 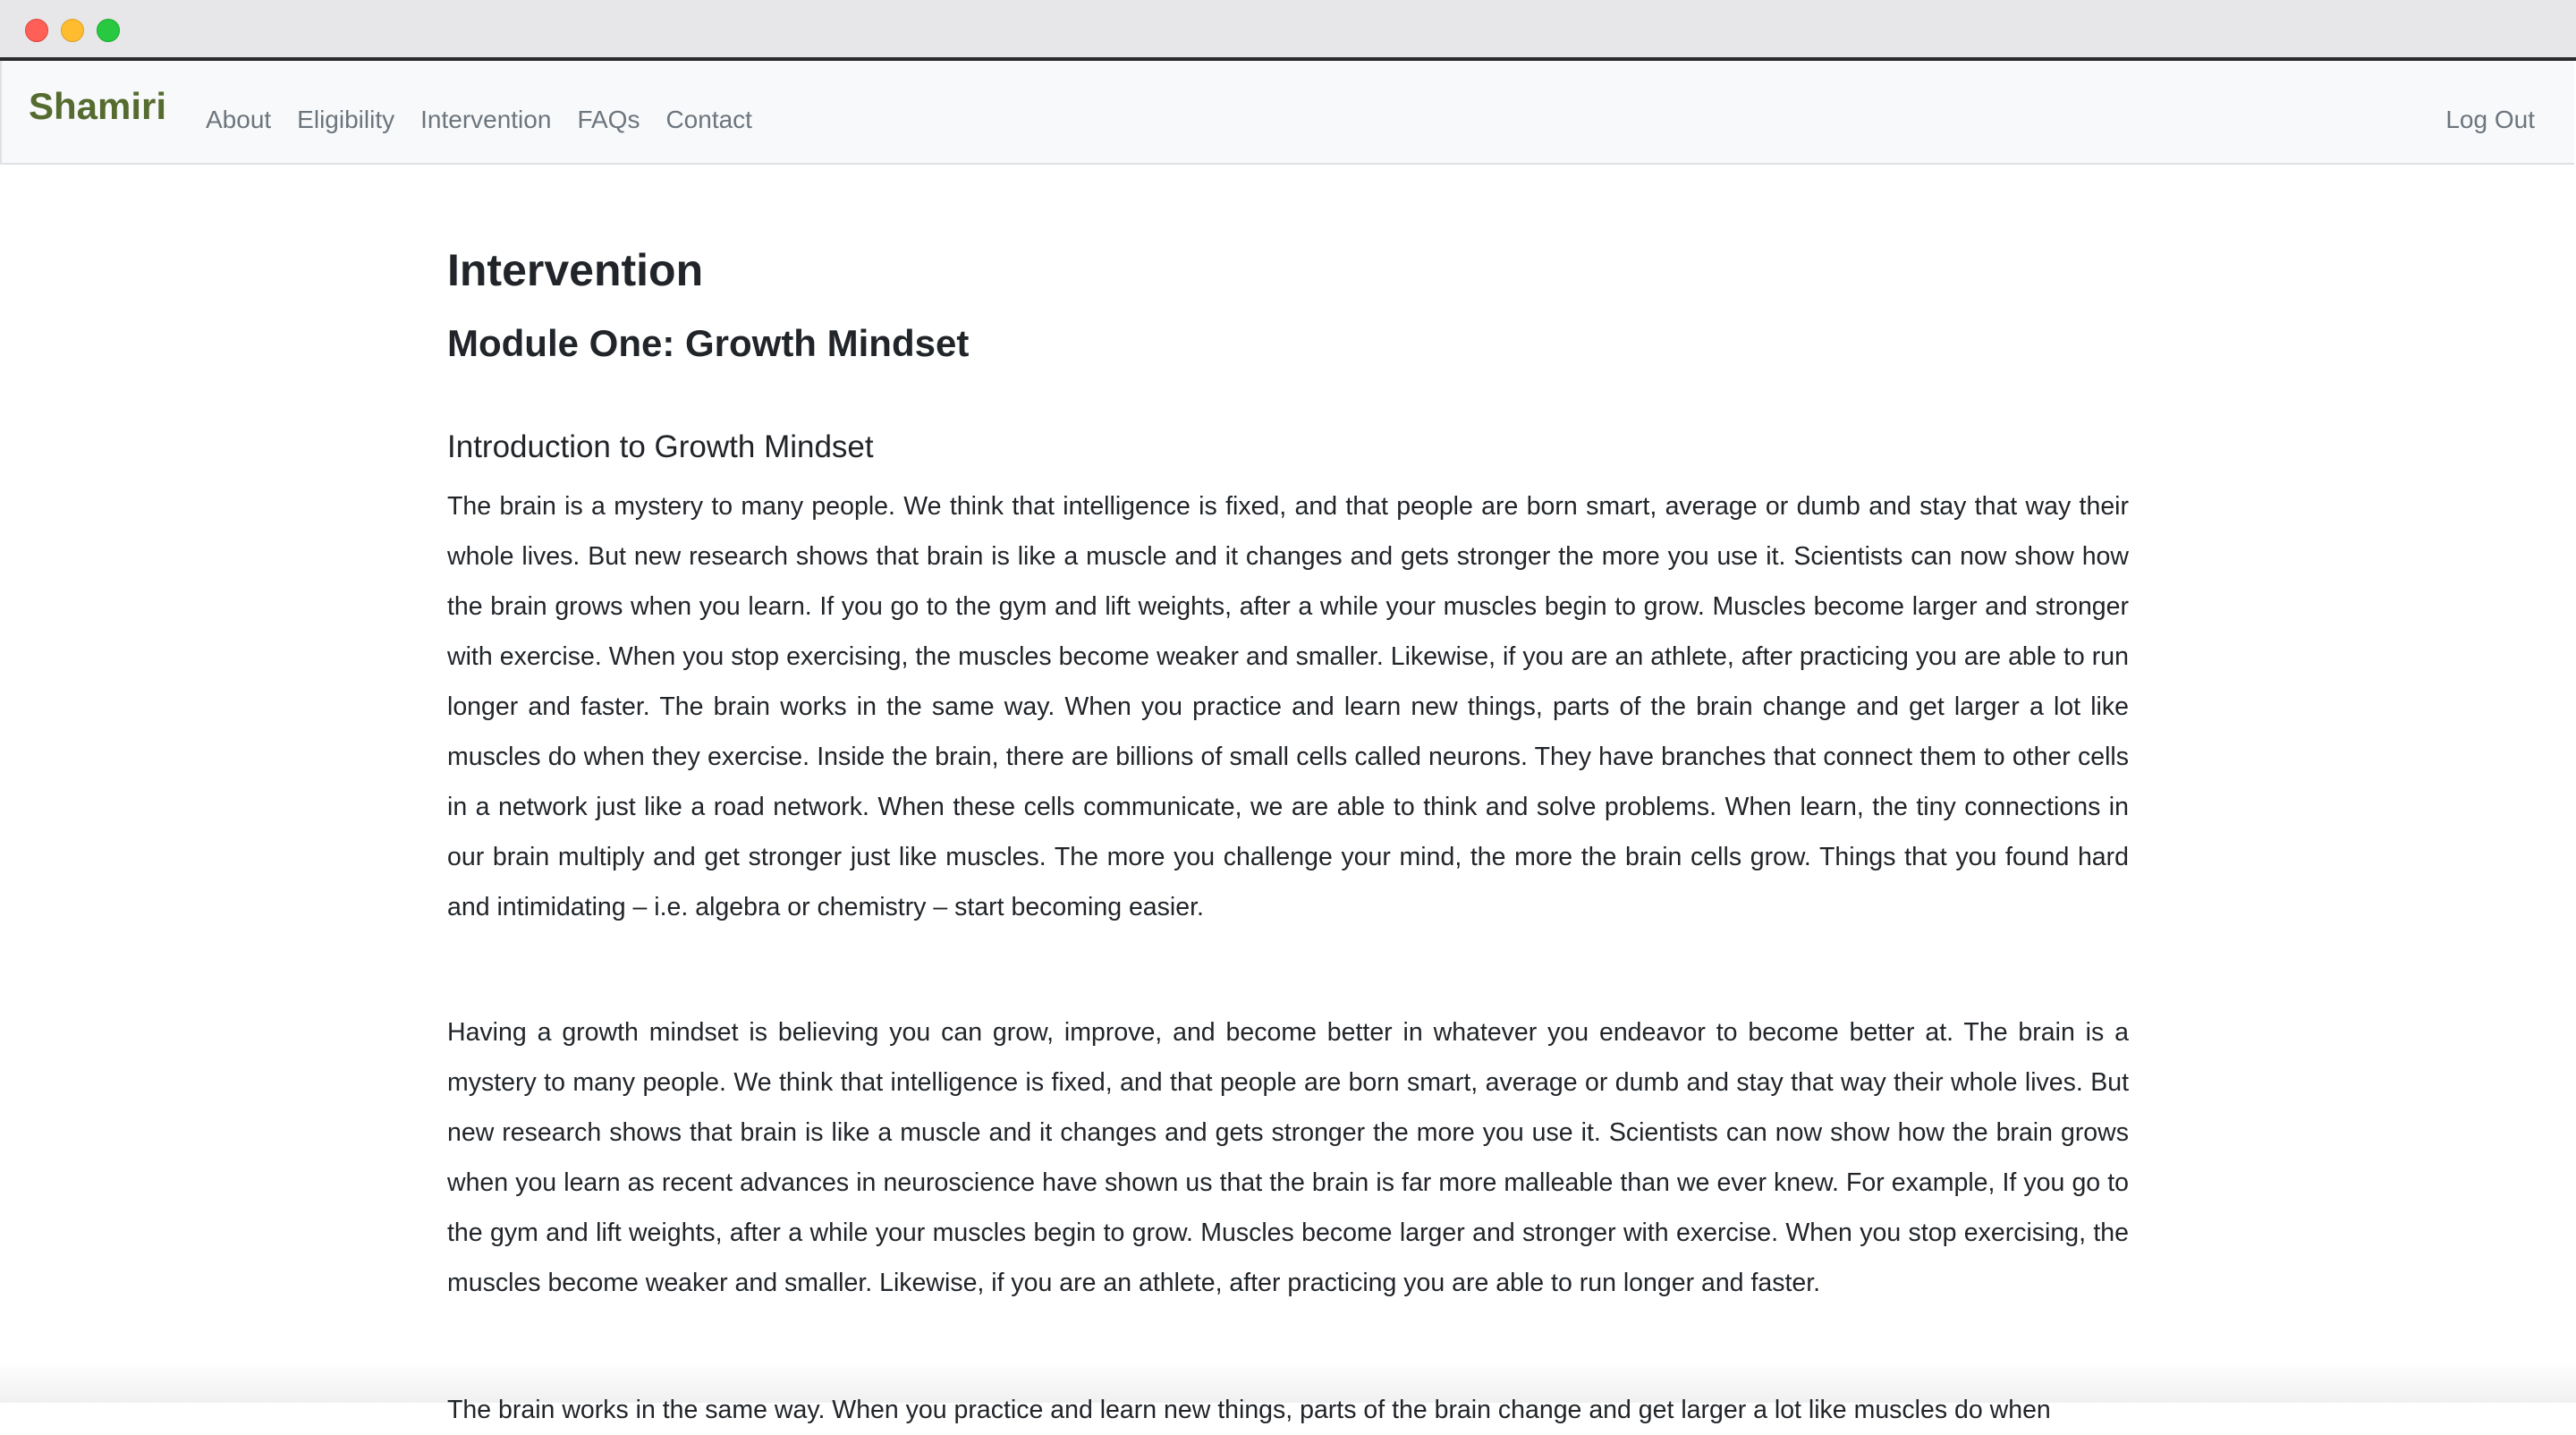 I want to click on module-title: Module One: Growth Mindset, so click(x=708, y=343).